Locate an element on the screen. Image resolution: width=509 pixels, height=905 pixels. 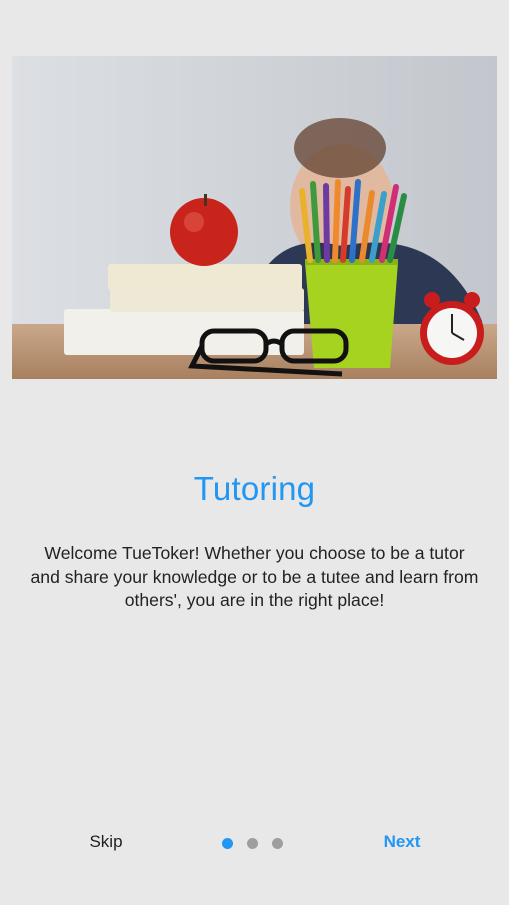
page-title: Tutoring is located at coordinates (254, 488).